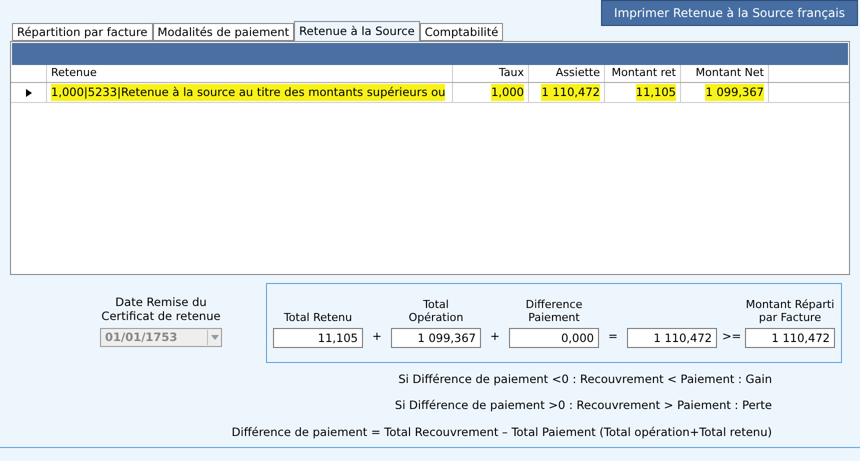 The width and height of the screenshot is (860, 461). What do you see at coordinates (223, 32) in the screenshot?
I see `tab: Modalités de paiement` at bounding box center [223, 32].